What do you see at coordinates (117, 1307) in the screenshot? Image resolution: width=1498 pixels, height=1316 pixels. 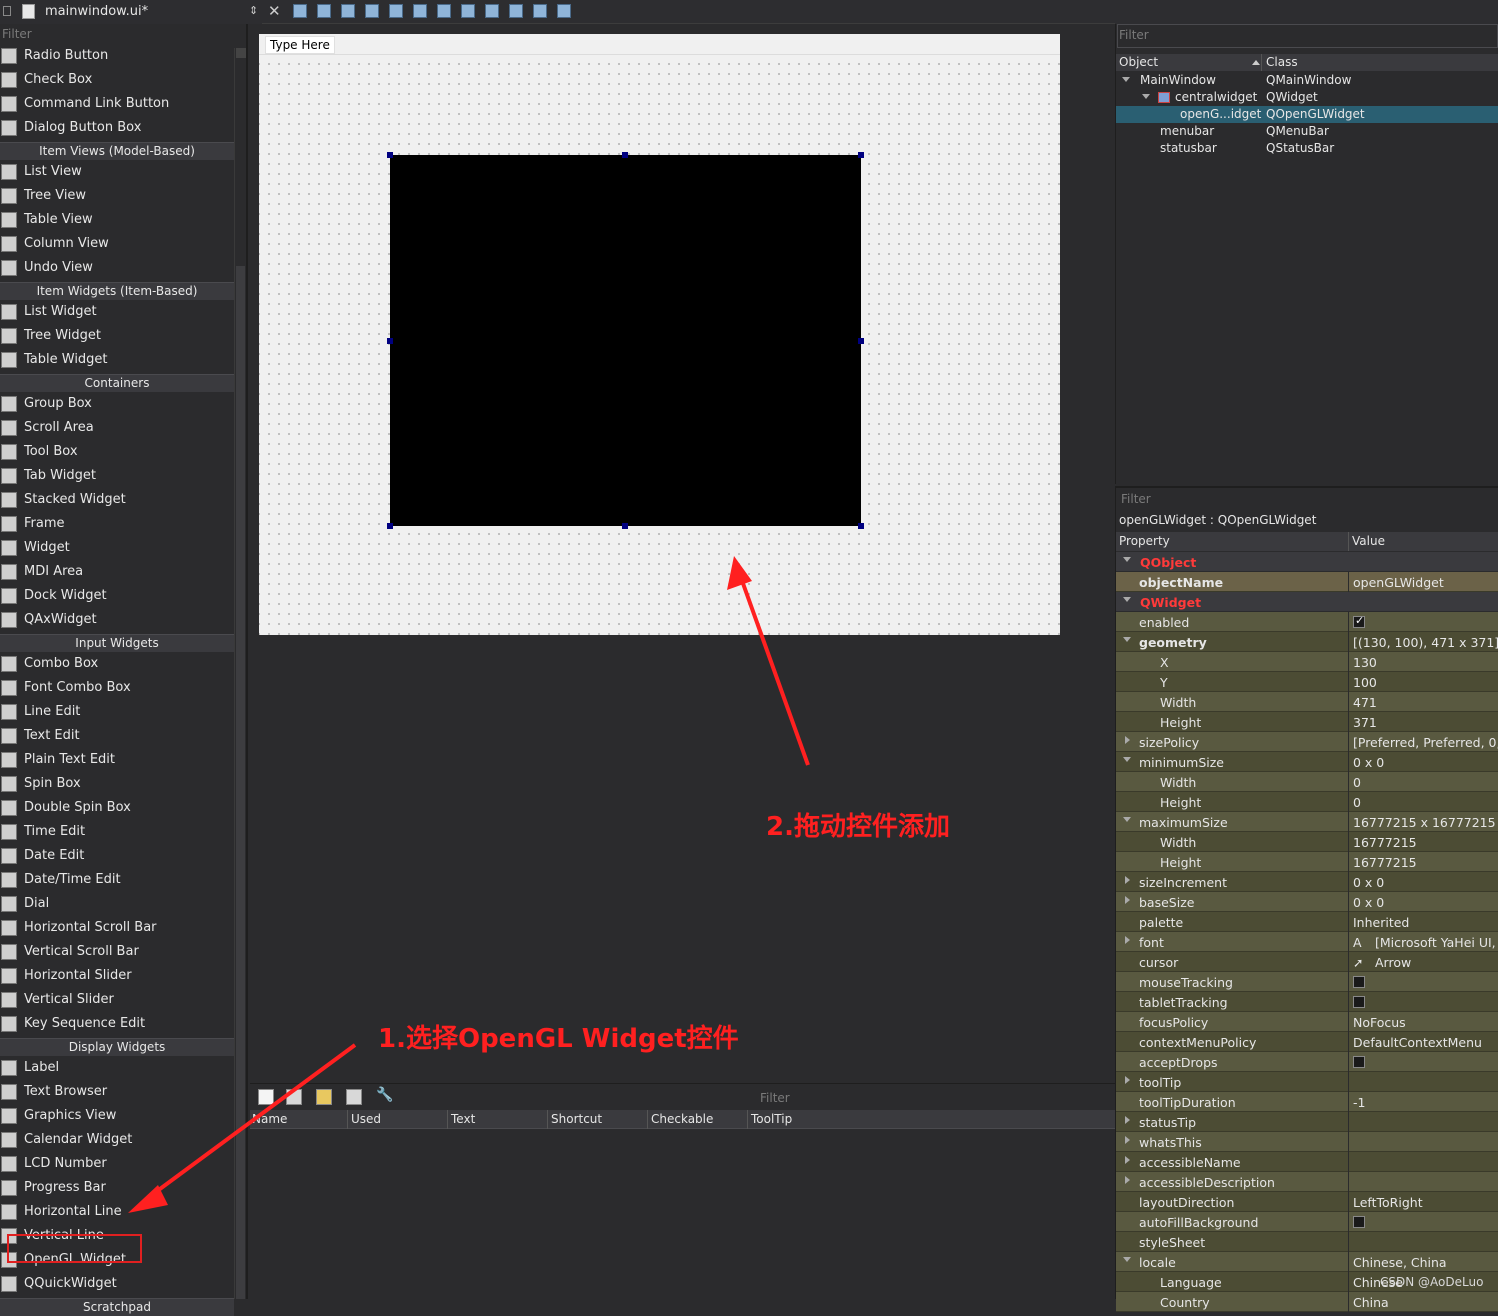 I see `widget-category: Scratchpad` at bounding box center [117, 1307].